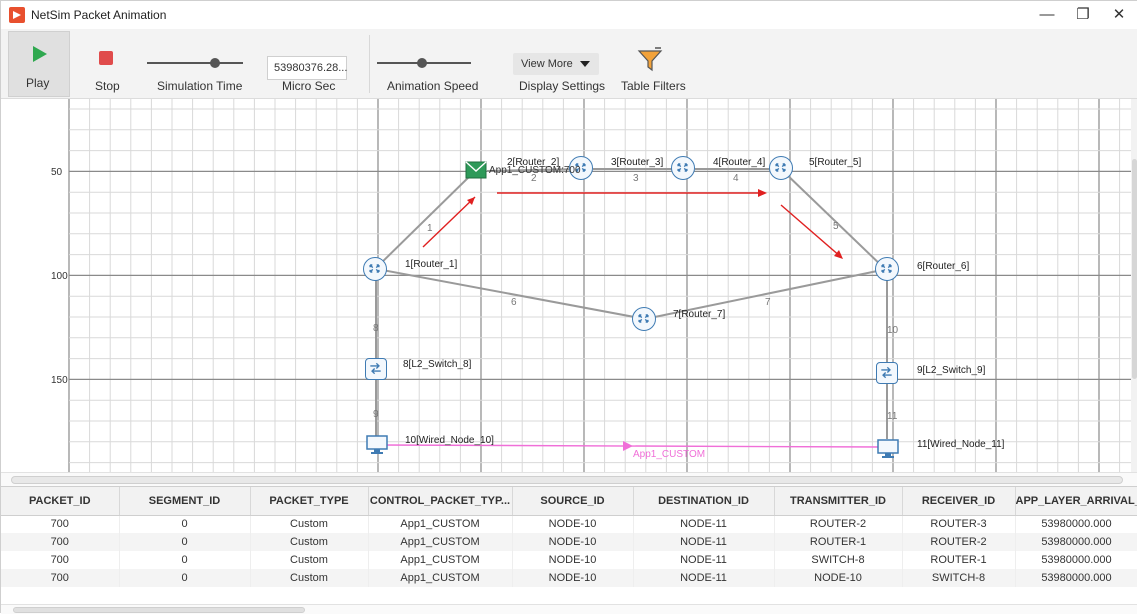 The width and height of the screenshot is (1137, 614). I want to click on table-horizontal-scroll-thumb, so click(159, 610).